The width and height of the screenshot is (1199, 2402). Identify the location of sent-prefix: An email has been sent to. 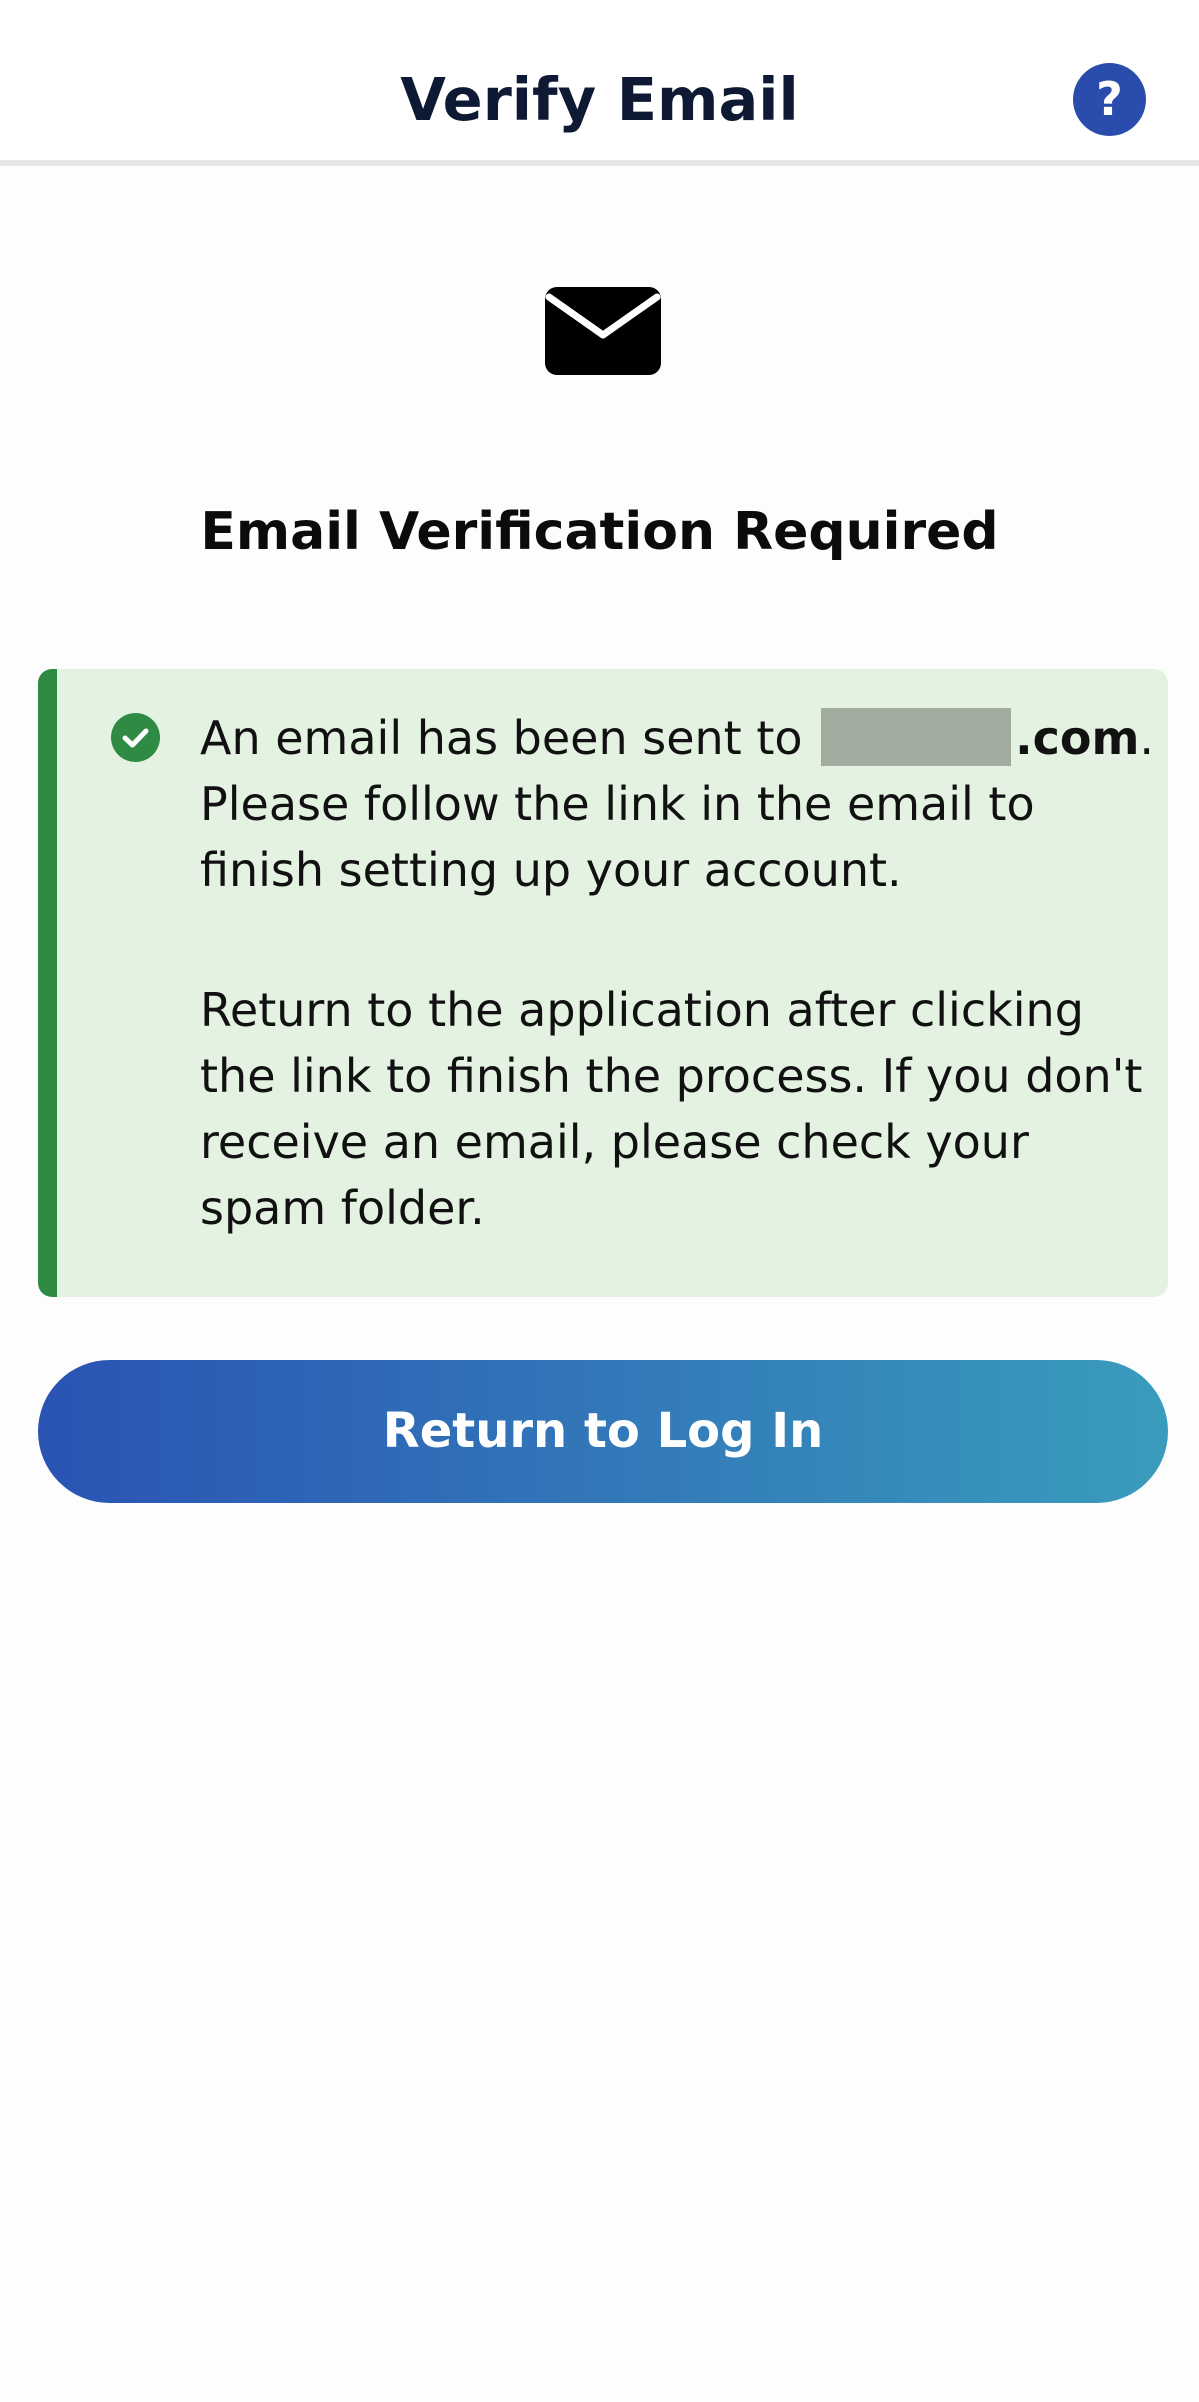
(501, 738).